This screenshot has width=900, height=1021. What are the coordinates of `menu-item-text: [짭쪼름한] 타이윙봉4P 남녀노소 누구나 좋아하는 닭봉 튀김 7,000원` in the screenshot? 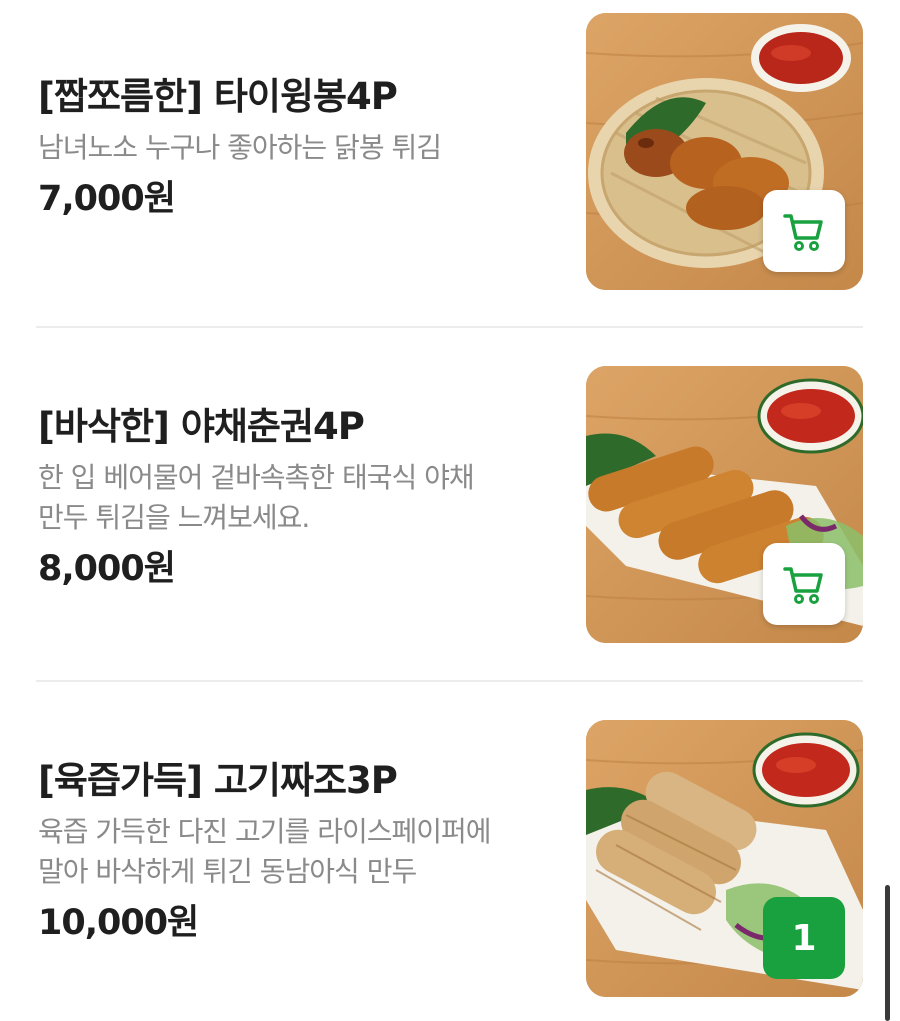 It's located at (298, 148).